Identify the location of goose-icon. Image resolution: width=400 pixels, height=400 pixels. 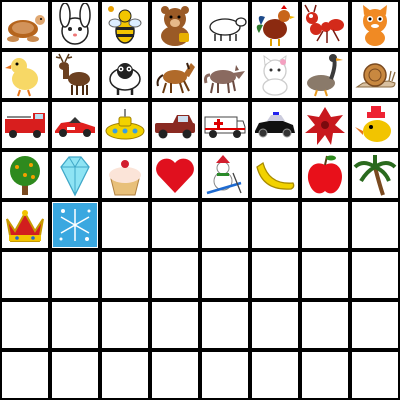
(325, 75).